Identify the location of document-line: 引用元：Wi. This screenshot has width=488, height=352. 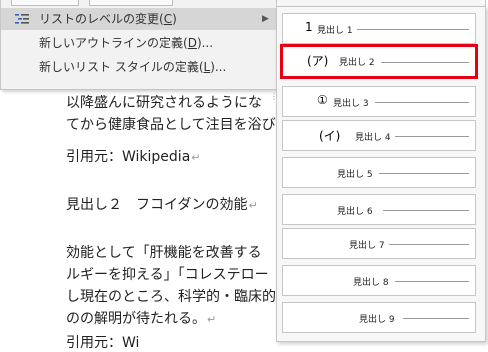
(103, 343).